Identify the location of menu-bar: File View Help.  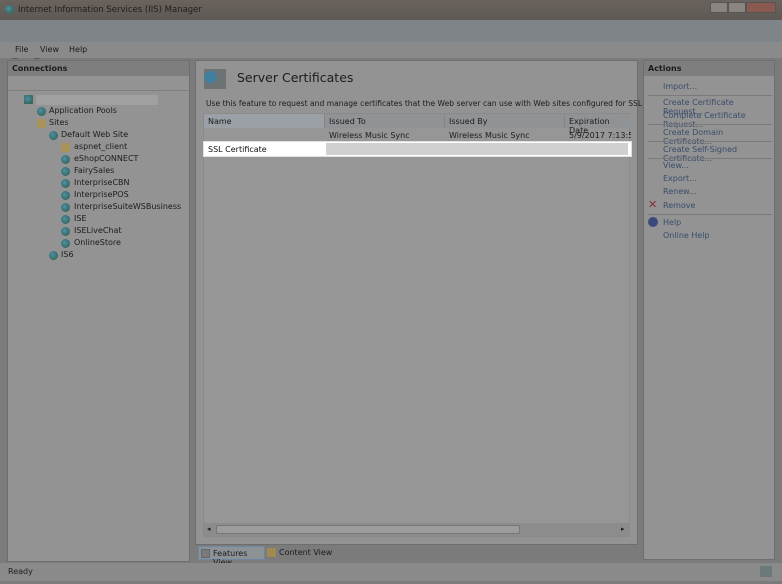
(391, 50).